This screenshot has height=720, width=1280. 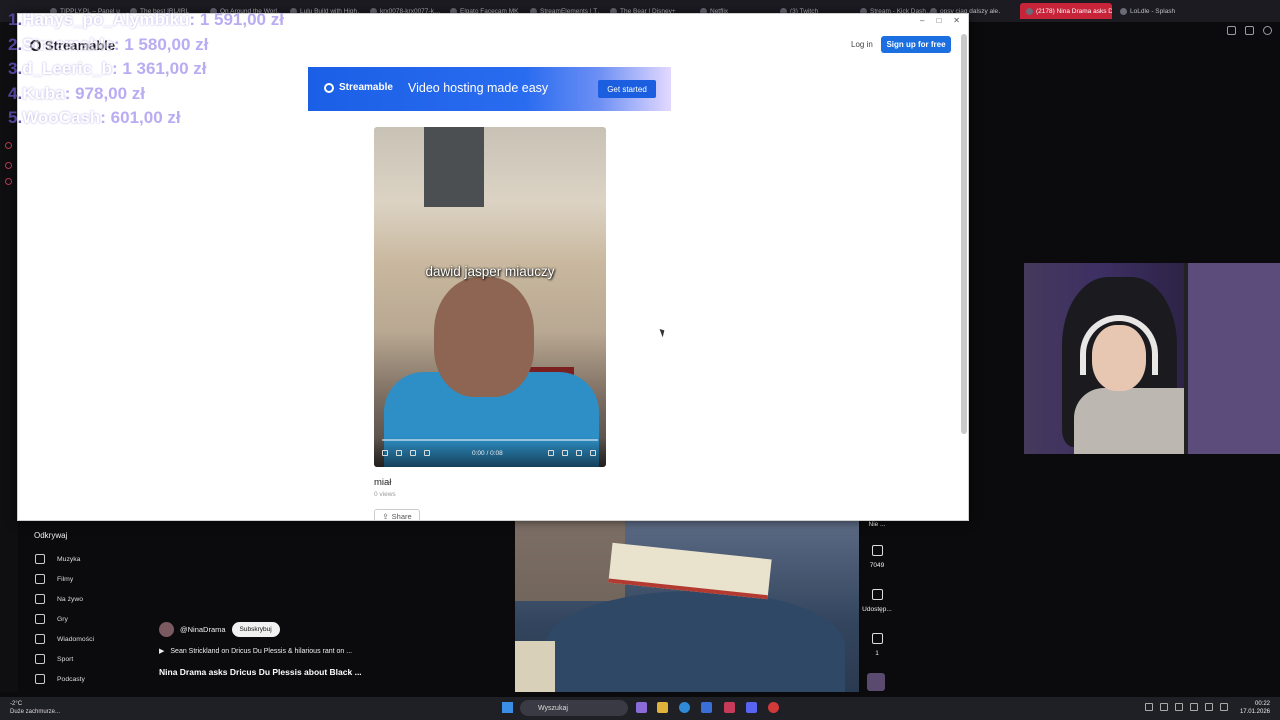 I want to click on donation-amount: 601,00 zł, so click(x=145, y=117).